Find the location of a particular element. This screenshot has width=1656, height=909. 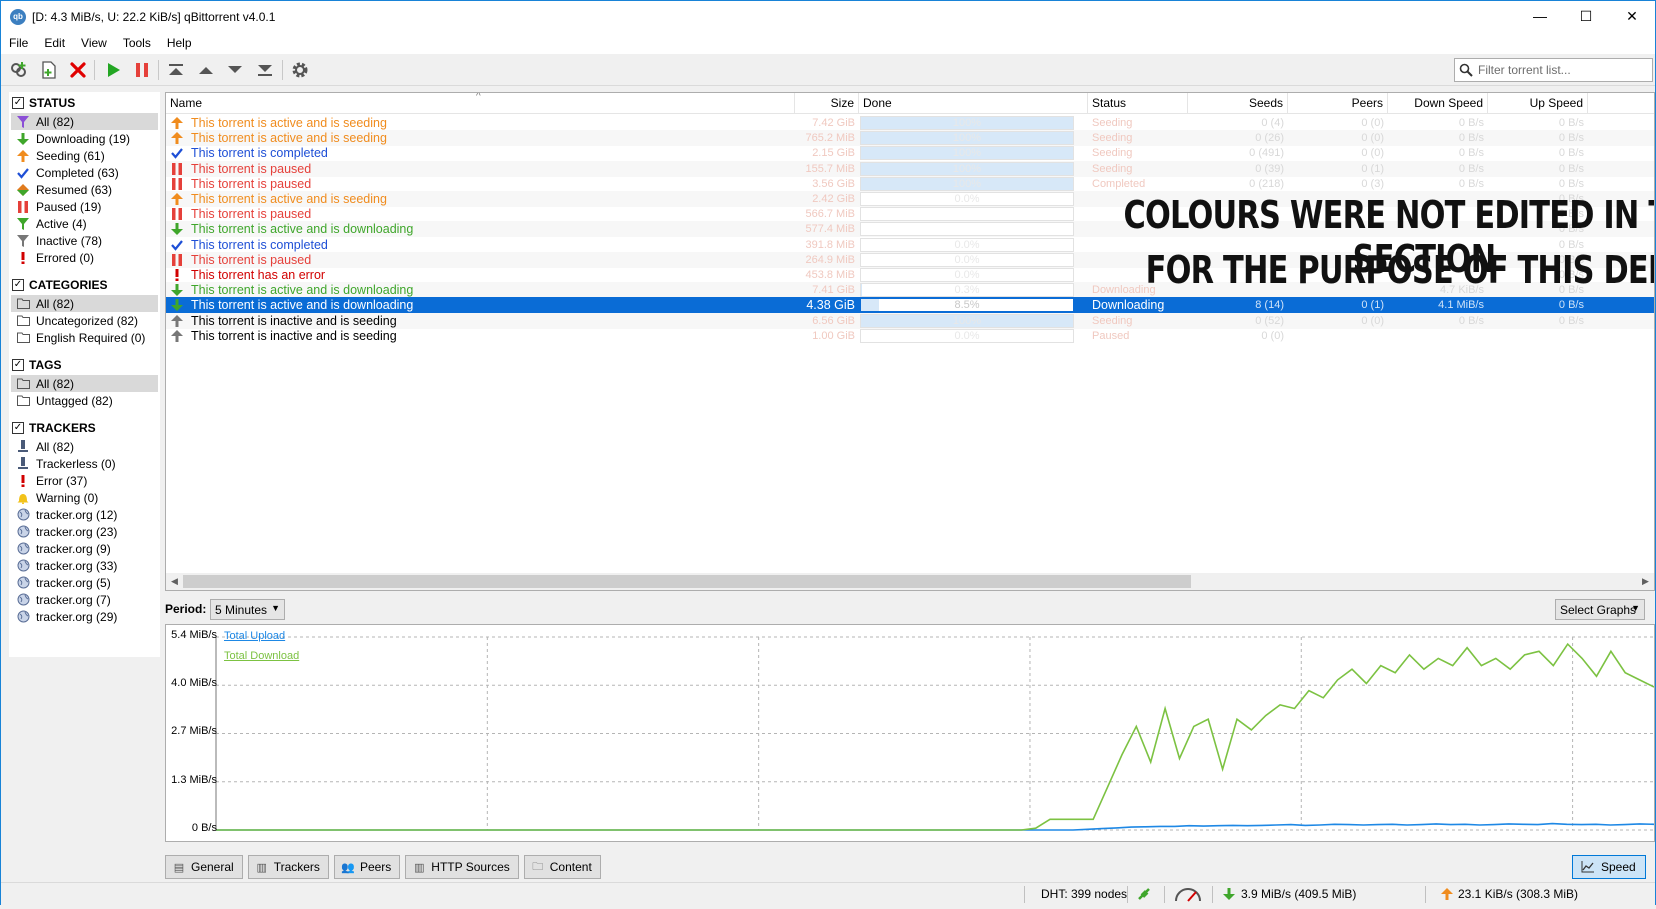

status-completed: Completed (63) is located at coordinates (84, 172).